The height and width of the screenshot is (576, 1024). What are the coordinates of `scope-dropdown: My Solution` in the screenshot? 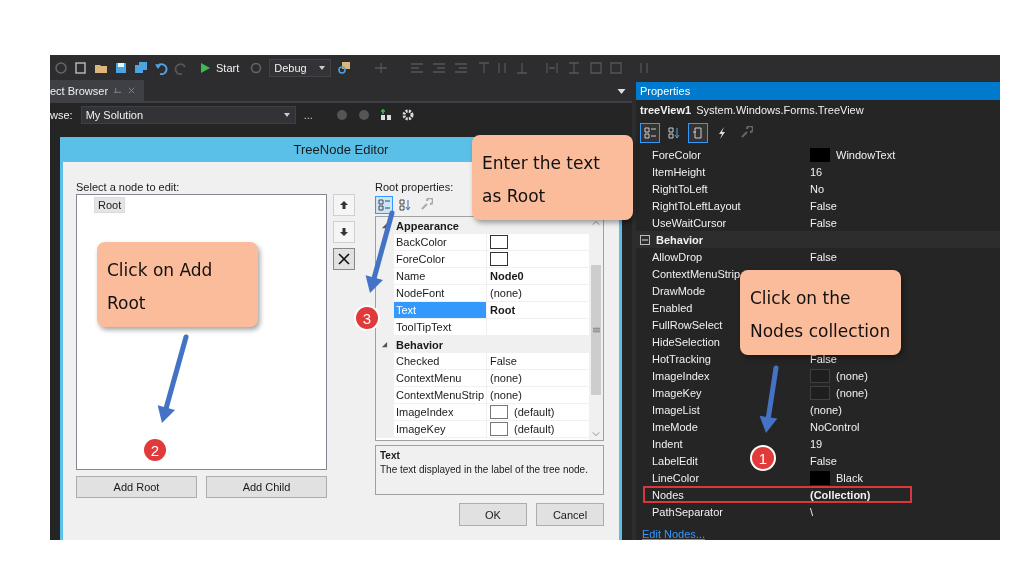 It's located at (188, 115).